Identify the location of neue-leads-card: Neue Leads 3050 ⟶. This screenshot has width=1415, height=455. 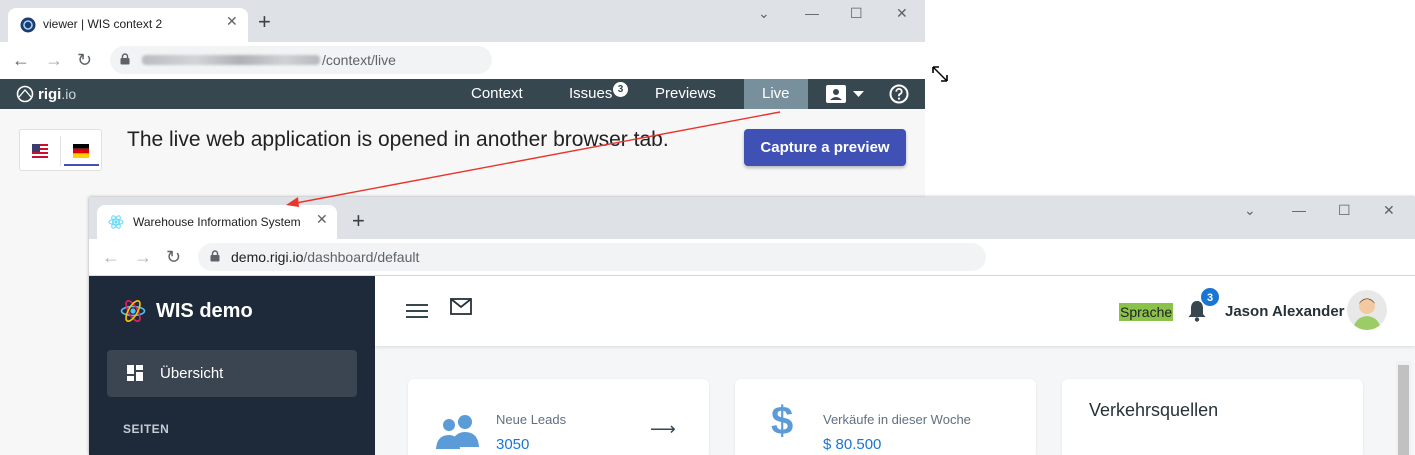
(558, 417).